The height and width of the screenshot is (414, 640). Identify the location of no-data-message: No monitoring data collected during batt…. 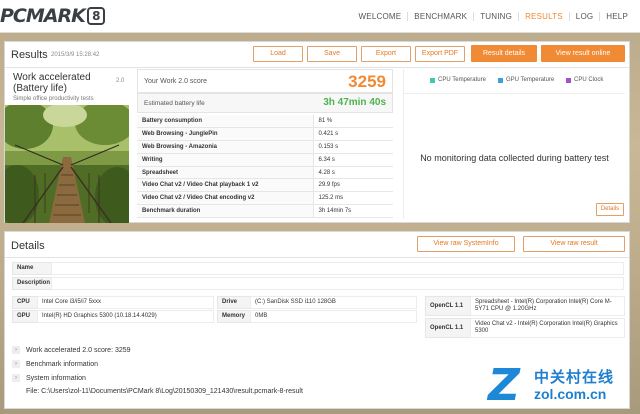
(514, 158).